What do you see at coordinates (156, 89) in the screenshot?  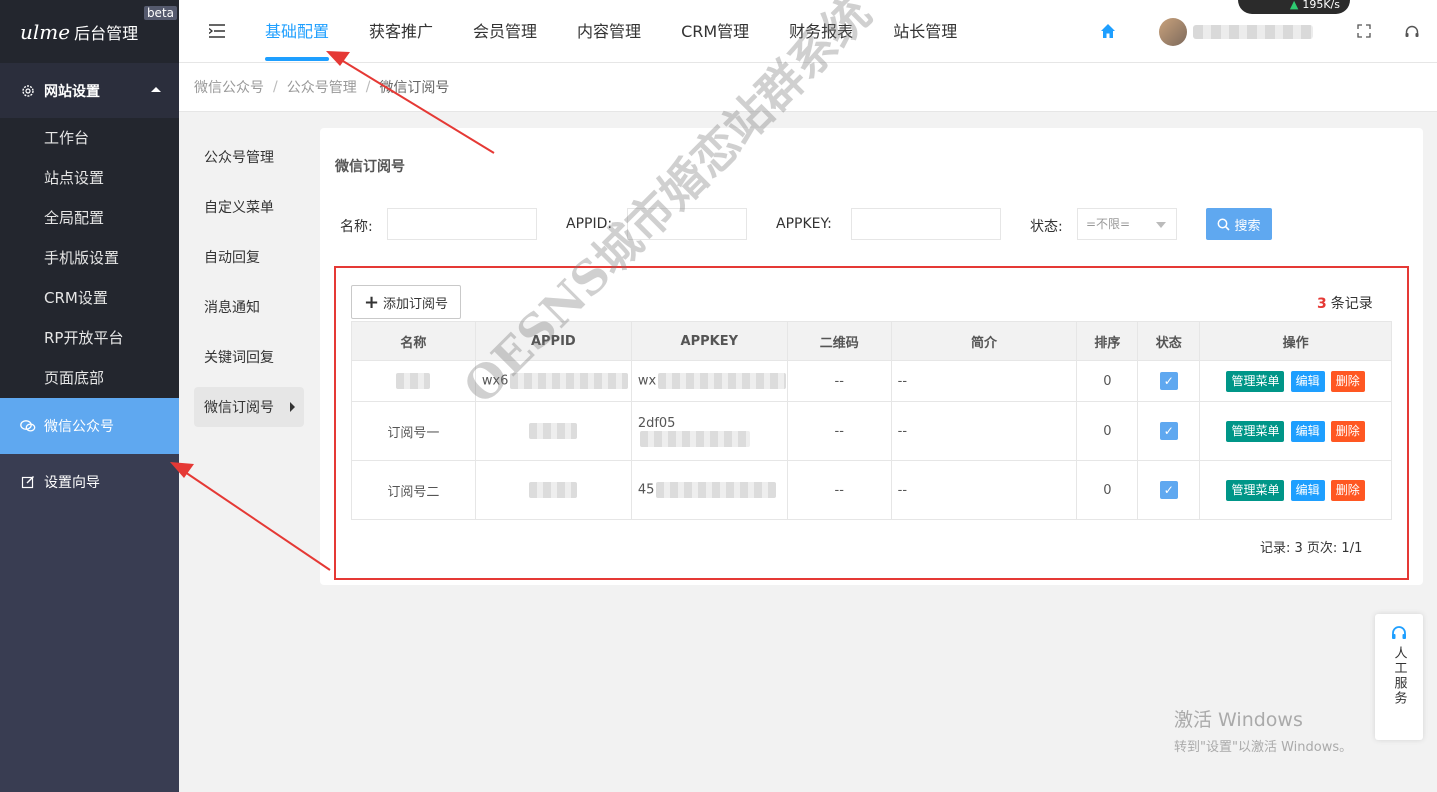 I see `chevron-up-icon` at bounding box center [156, 89].